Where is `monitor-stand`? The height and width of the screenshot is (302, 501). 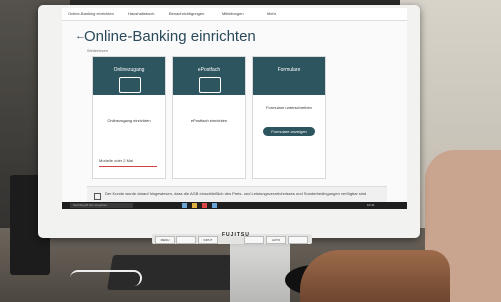 monitor-stand is located at coordinates (260, 273).